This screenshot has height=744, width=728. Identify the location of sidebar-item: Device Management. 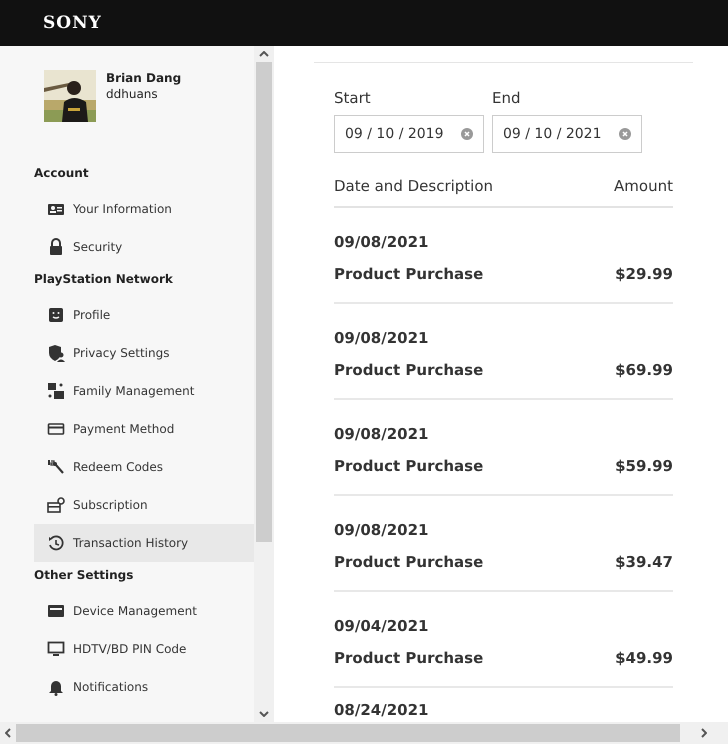
(144, 611).